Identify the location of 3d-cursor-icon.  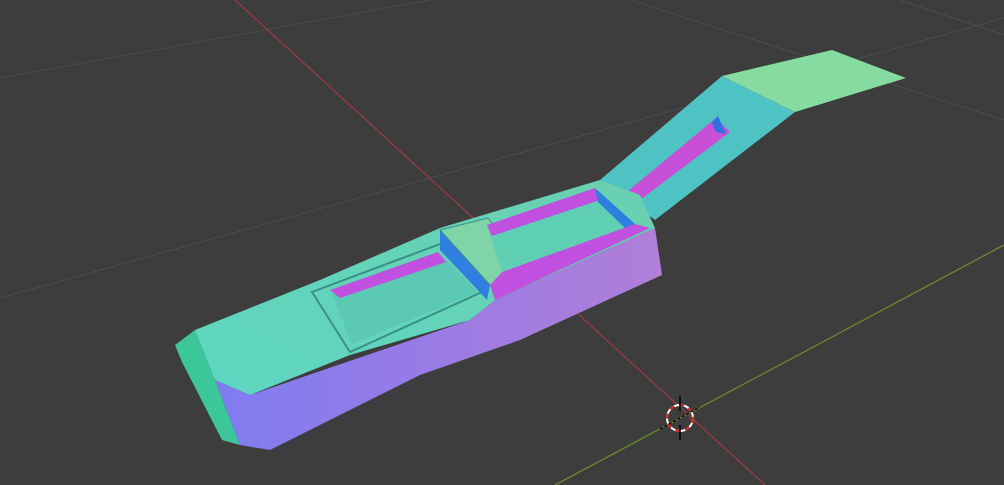
(680, 418).